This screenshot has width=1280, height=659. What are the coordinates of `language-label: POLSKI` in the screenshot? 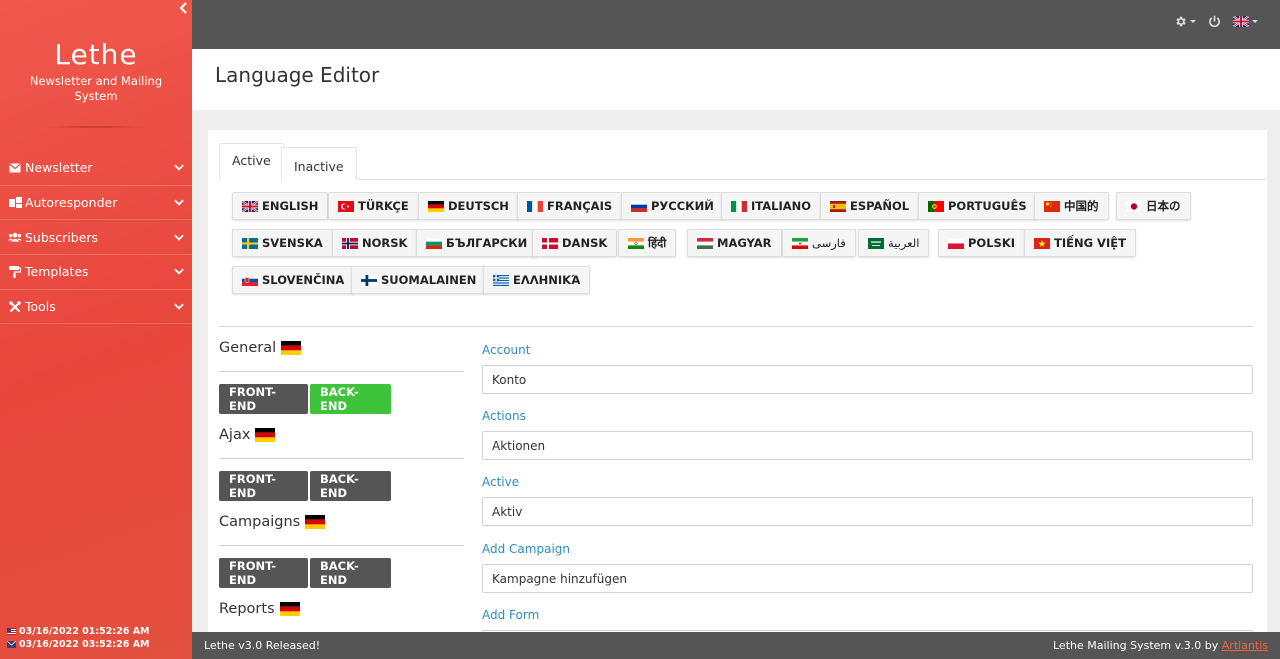 It's located at (992, 243).